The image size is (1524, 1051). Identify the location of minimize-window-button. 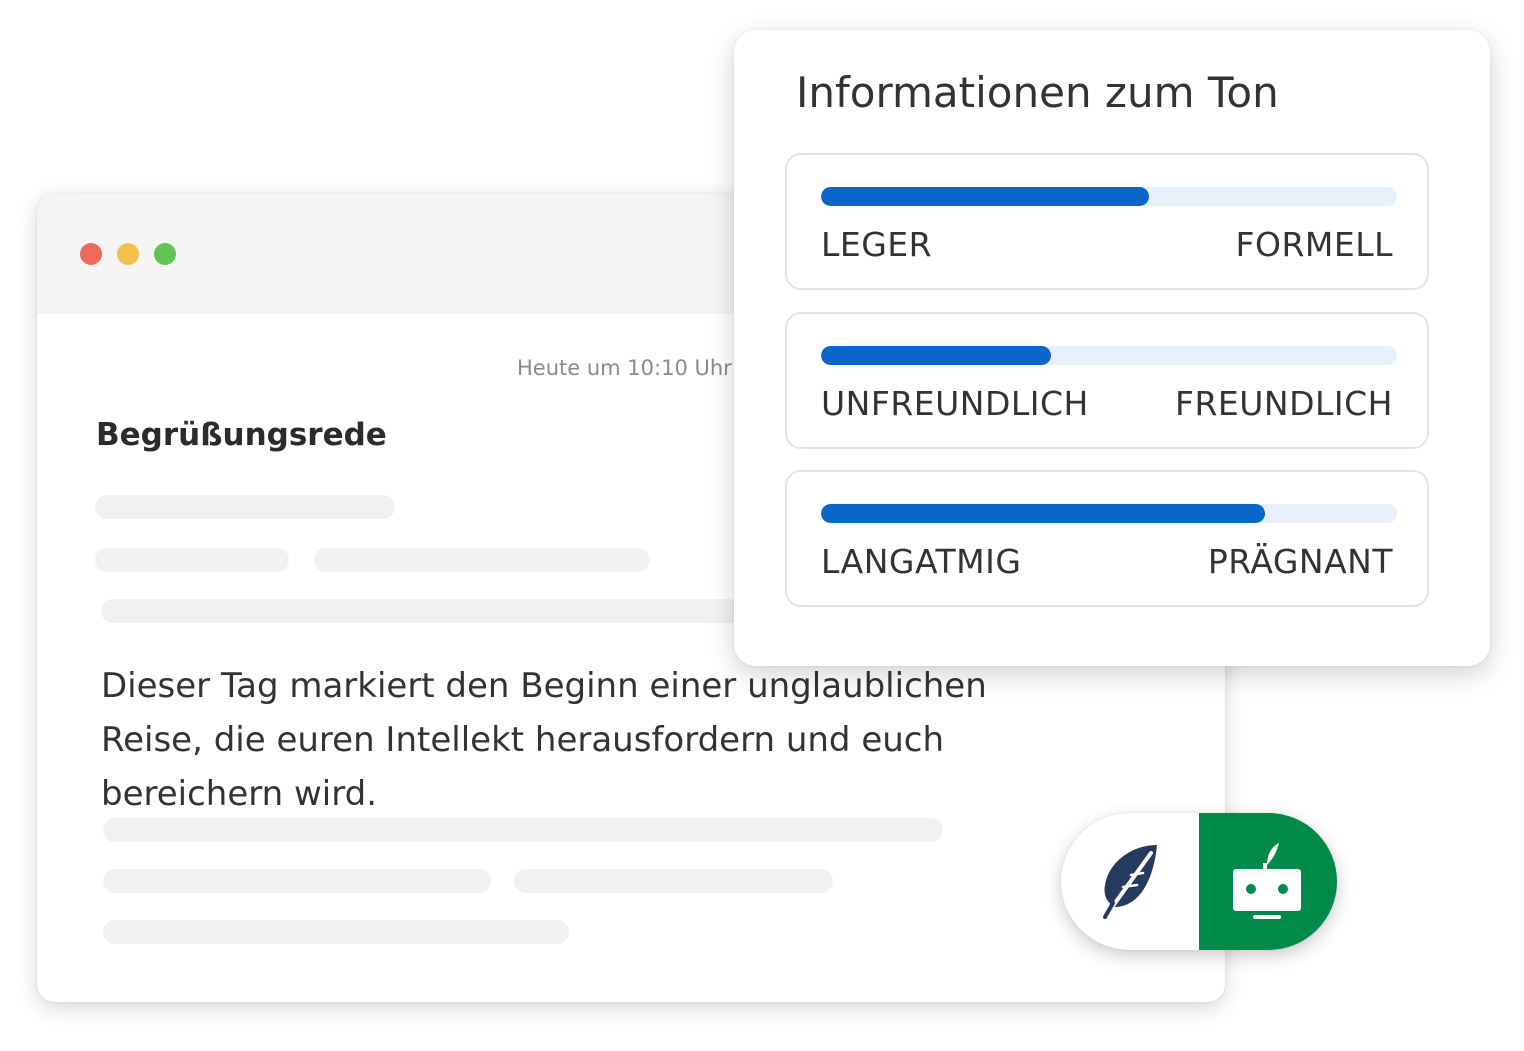
(128, 254).